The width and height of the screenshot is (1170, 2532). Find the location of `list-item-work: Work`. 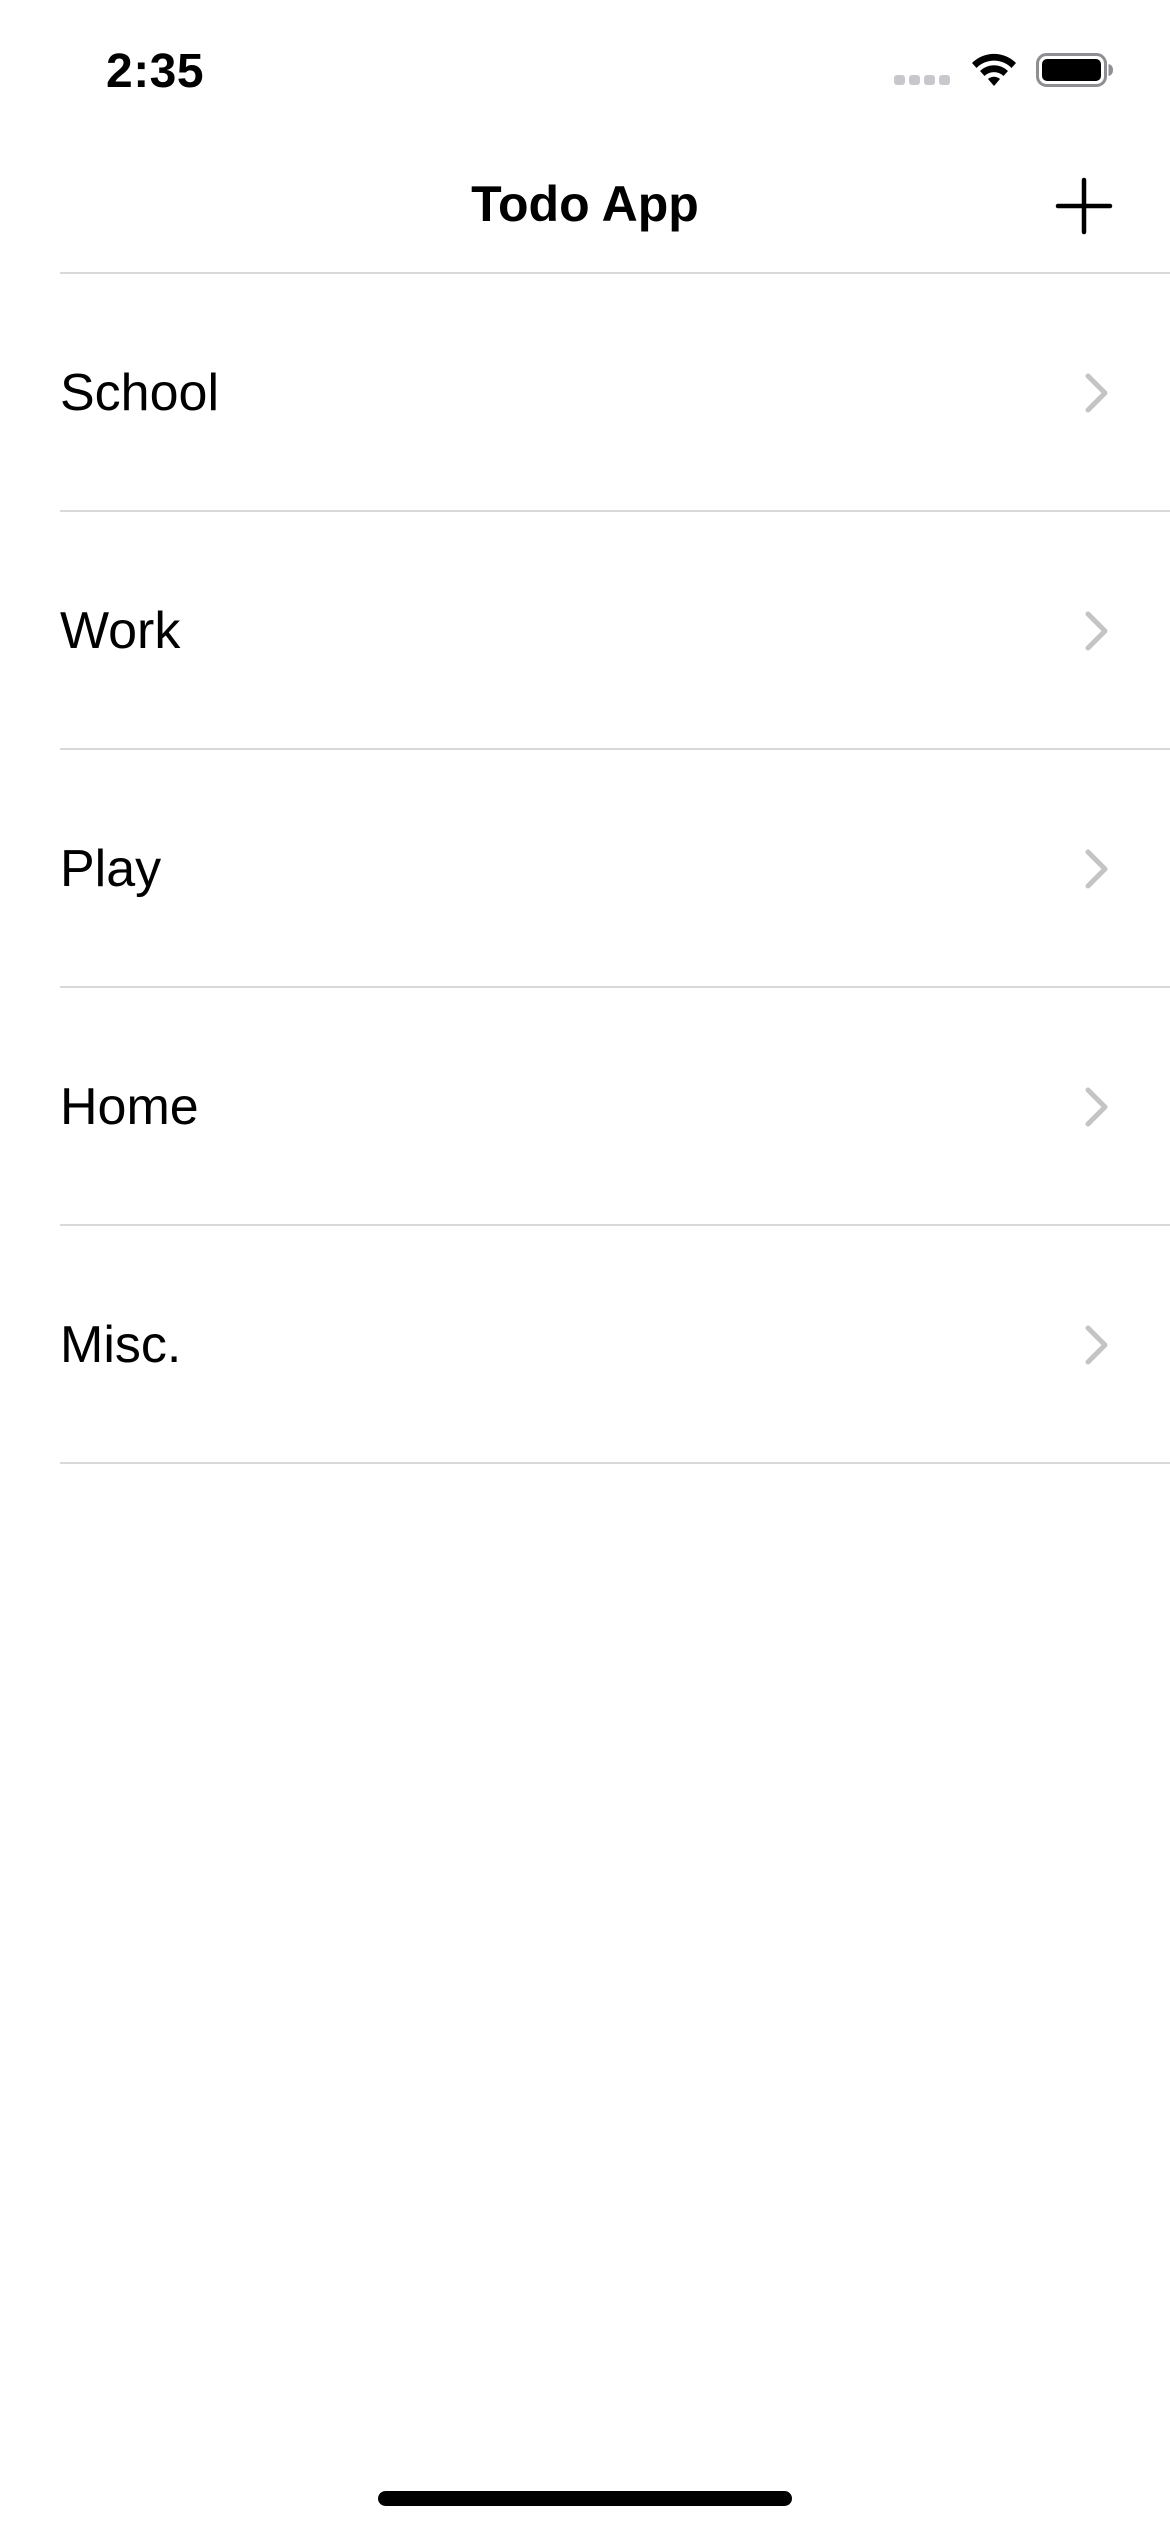

list-item-work: Work is located at coordinates (585, 631).